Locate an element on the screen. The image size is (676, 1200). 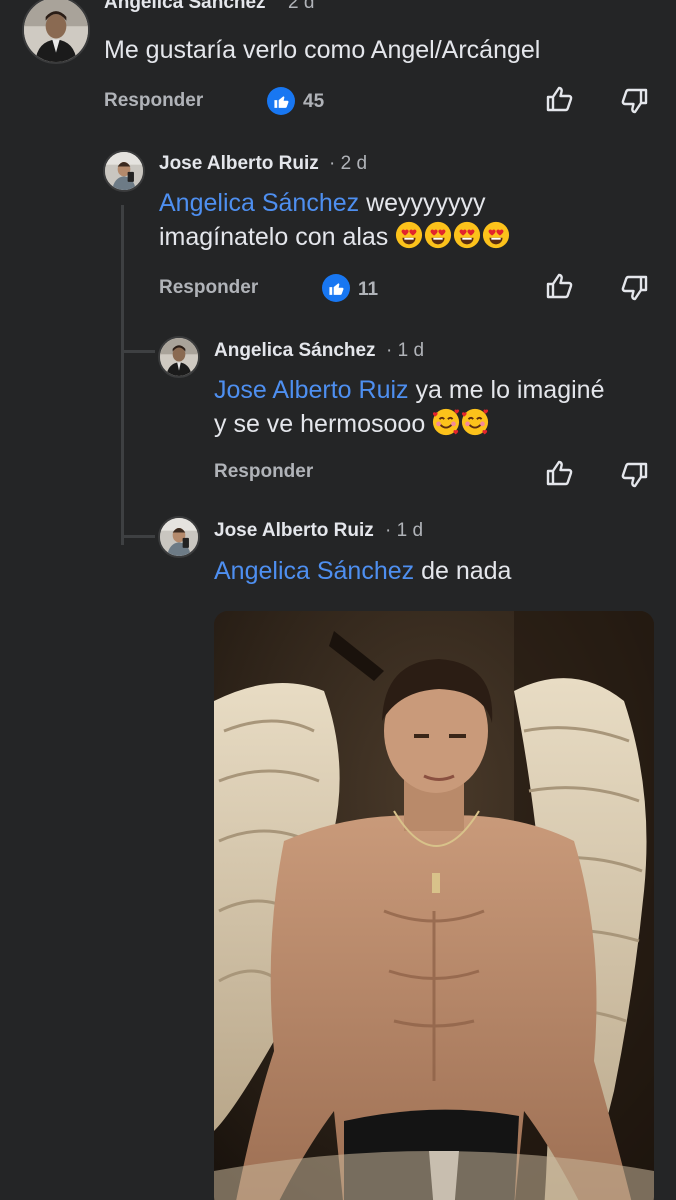
comment-time: 2 d is located at coordinates (301, 7).